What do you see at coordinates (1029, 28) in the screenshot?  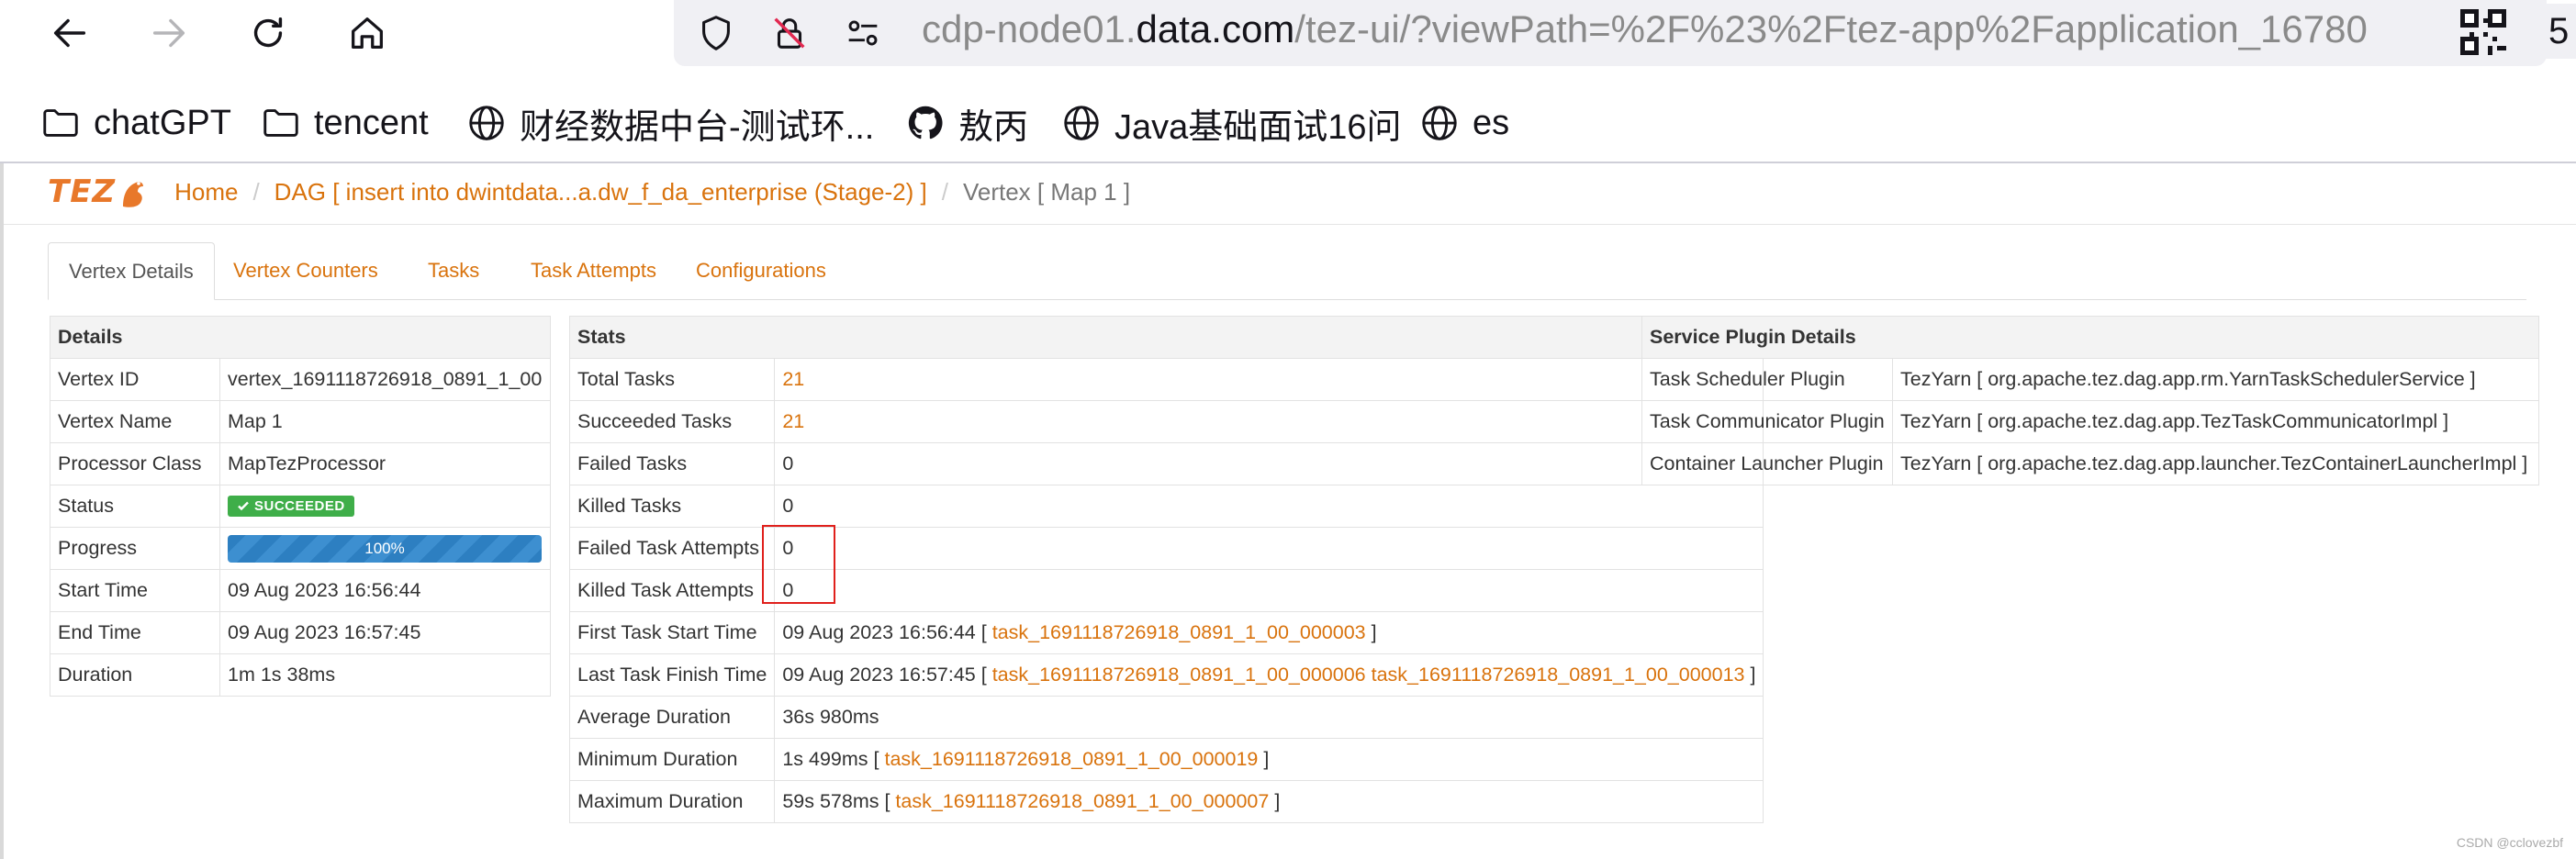 I see `url-prefix: cdp-node01.` at bounding box center [1029, 28].